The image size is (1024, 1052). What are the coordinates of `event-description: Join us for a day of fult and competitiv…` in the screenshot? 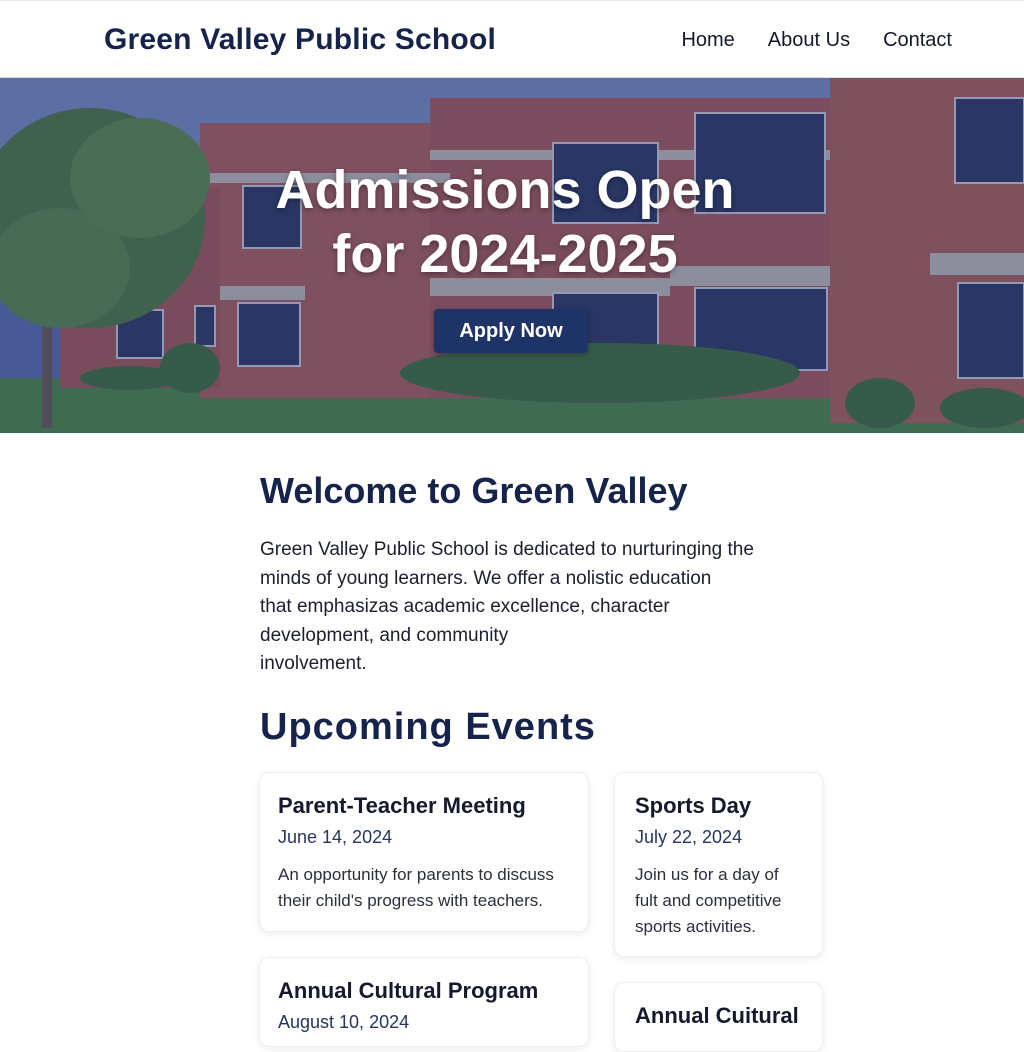 It's located at (708, 900).